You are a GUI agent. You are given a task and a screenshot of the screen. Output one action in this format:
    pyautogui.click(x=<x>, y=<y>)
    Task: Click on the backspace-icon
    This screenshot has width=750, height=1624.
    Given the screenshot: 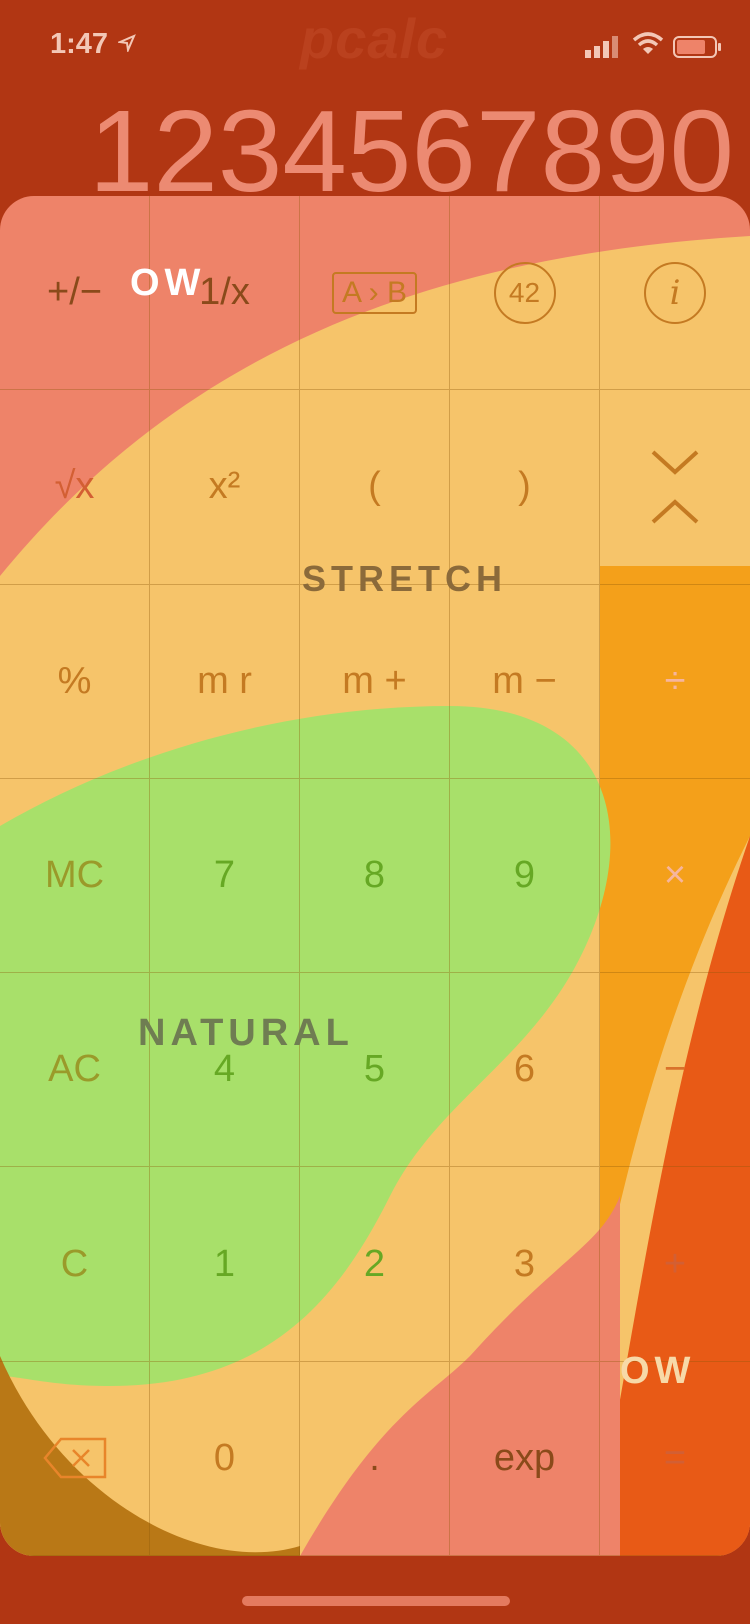 What is the action you would take?
    pyautogui.click(x=74, y=1458)
    